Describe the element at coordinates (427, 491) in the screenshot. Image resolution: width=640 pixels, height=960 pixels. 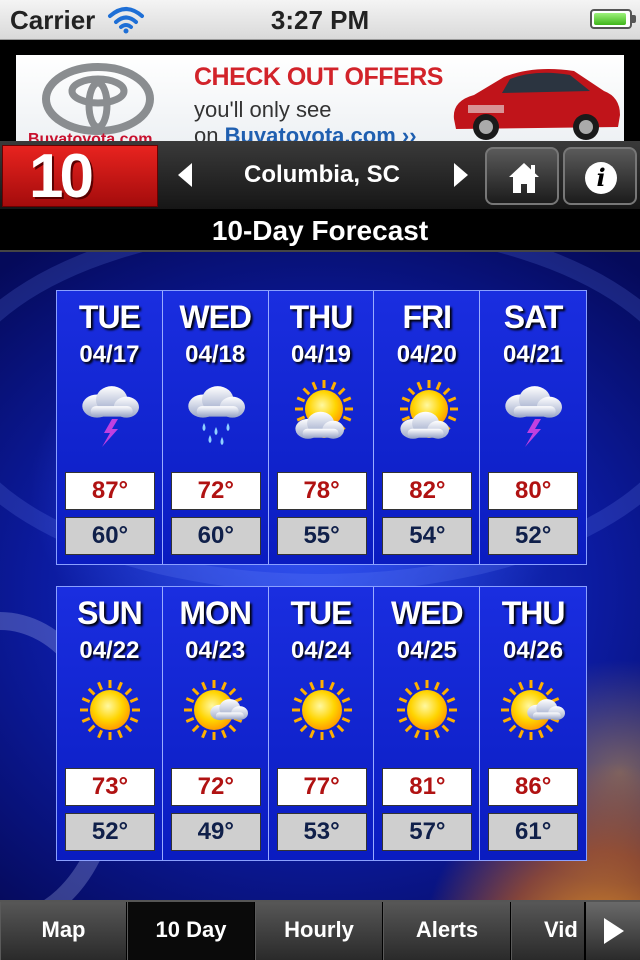
I see `high-temp: 82°` at that location.